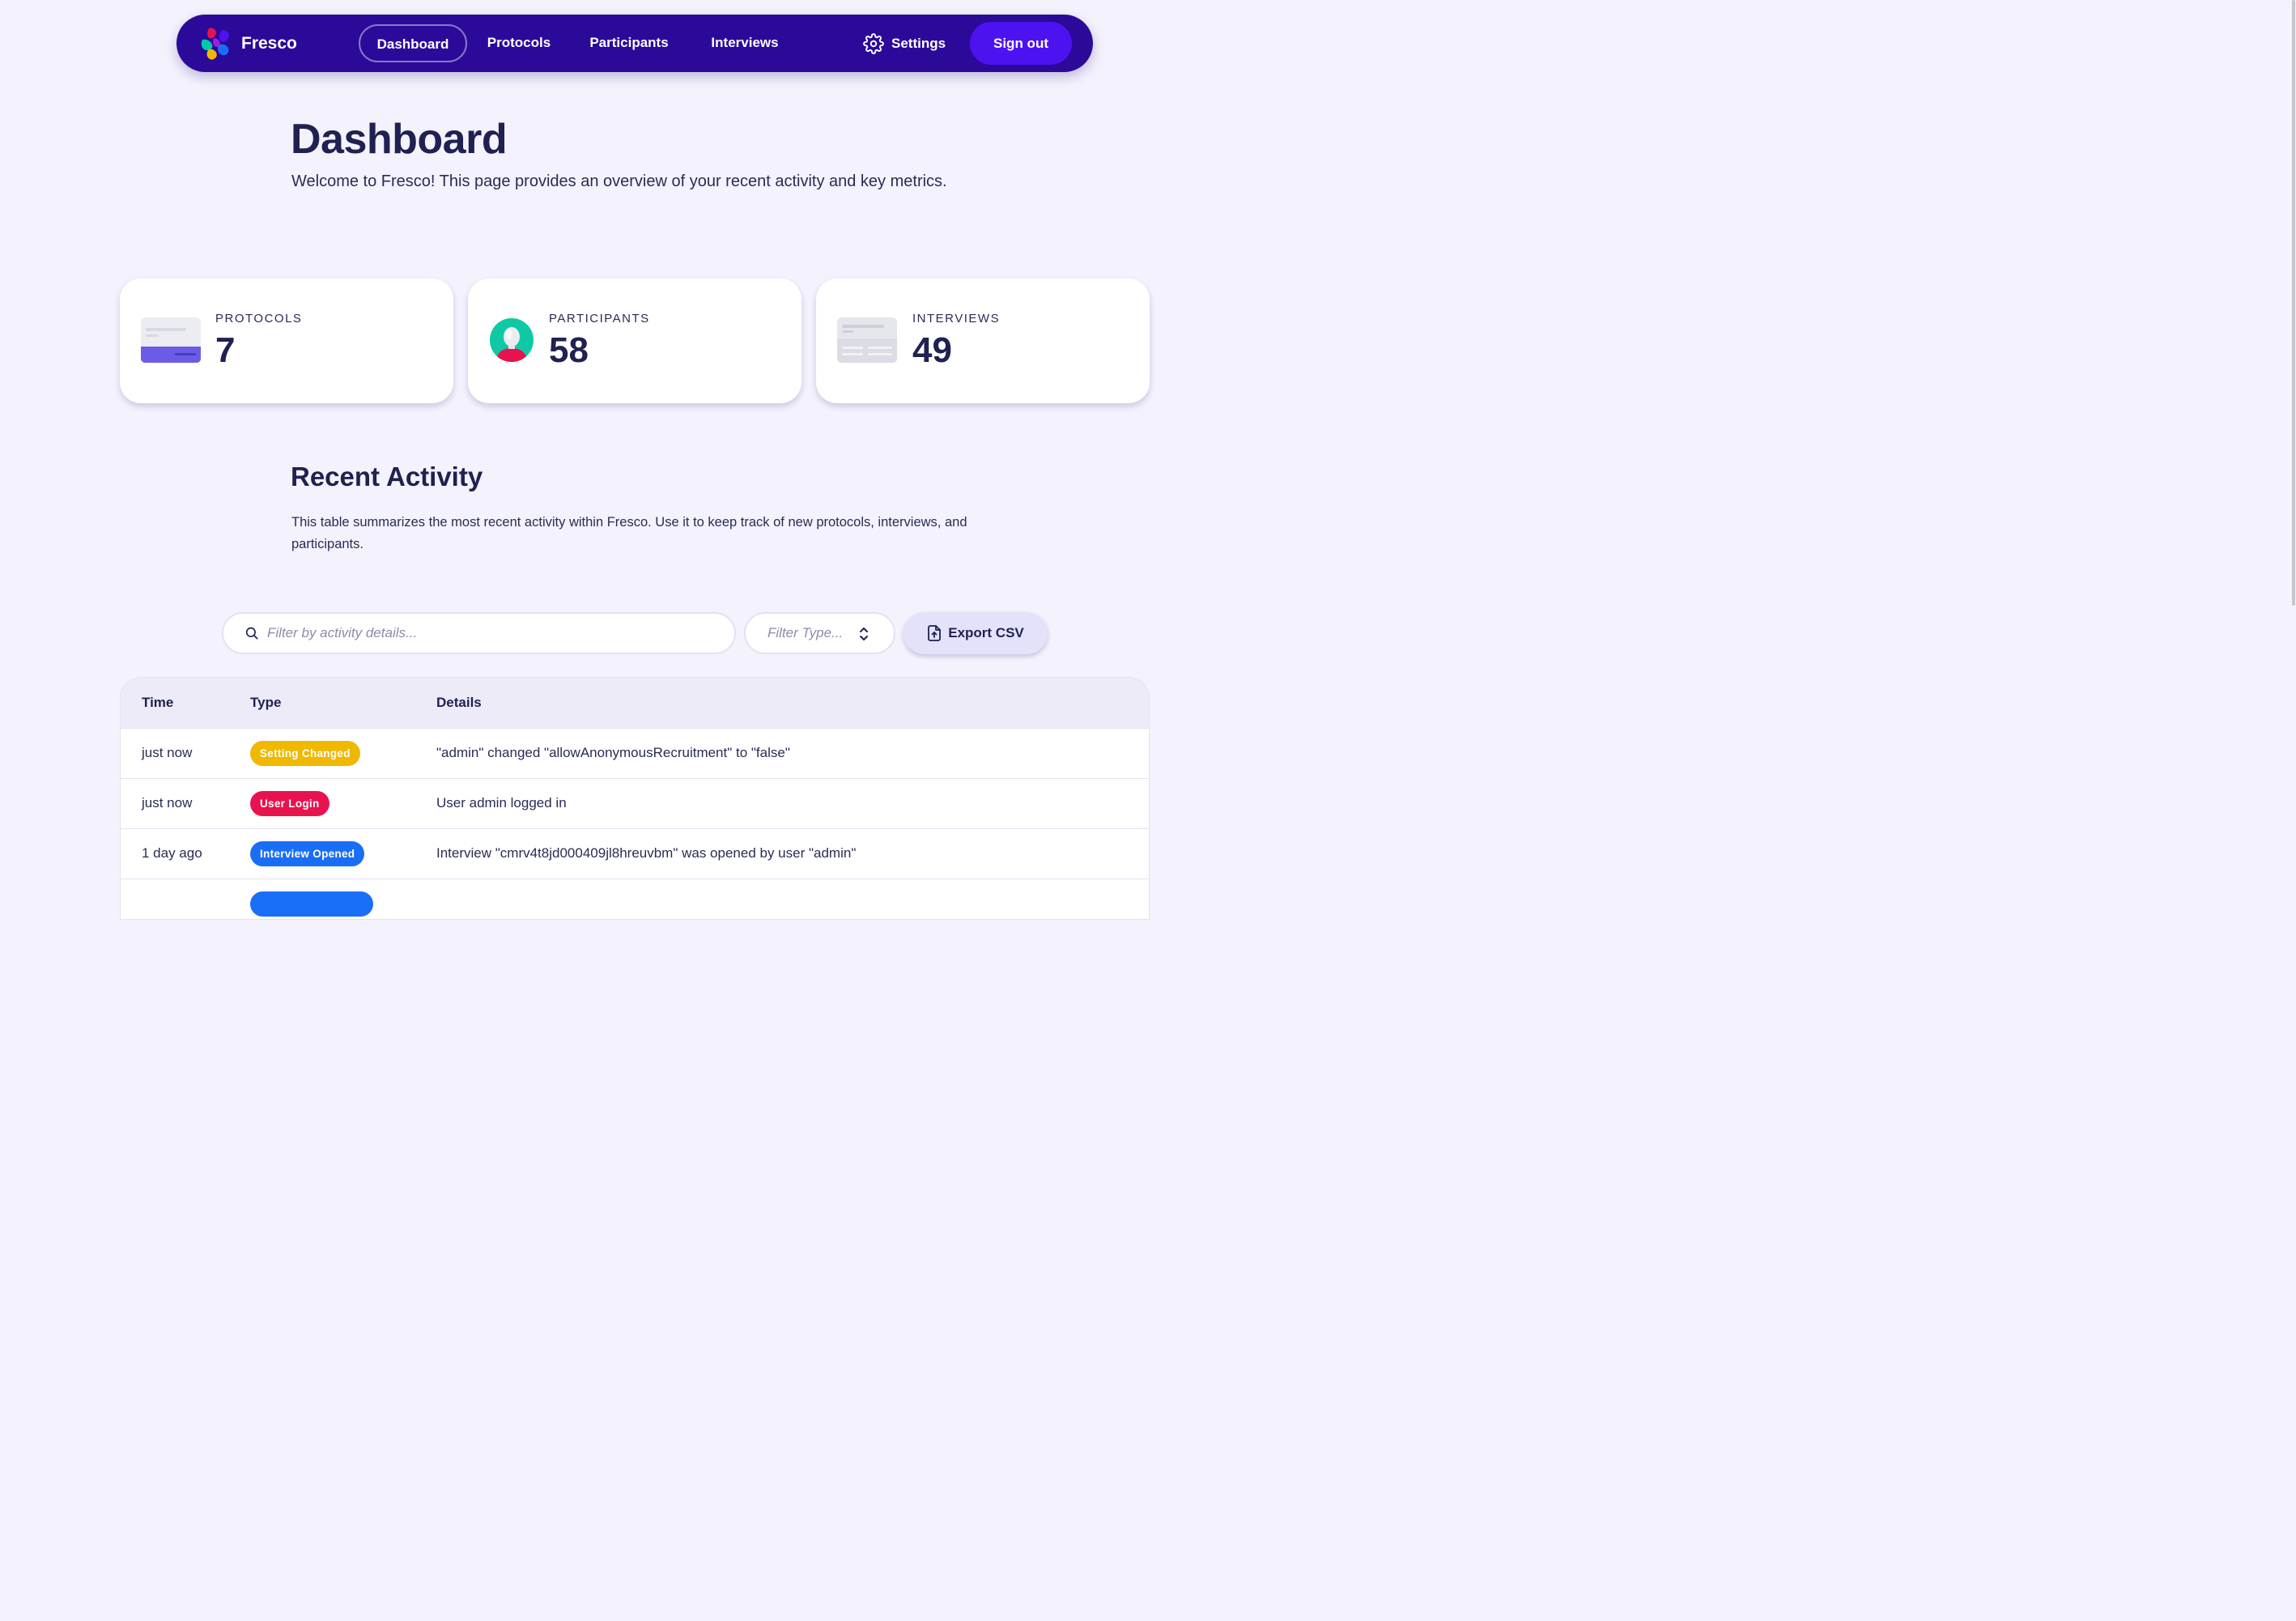  I want to click on brand-name: Fresco, so click(269, 43).